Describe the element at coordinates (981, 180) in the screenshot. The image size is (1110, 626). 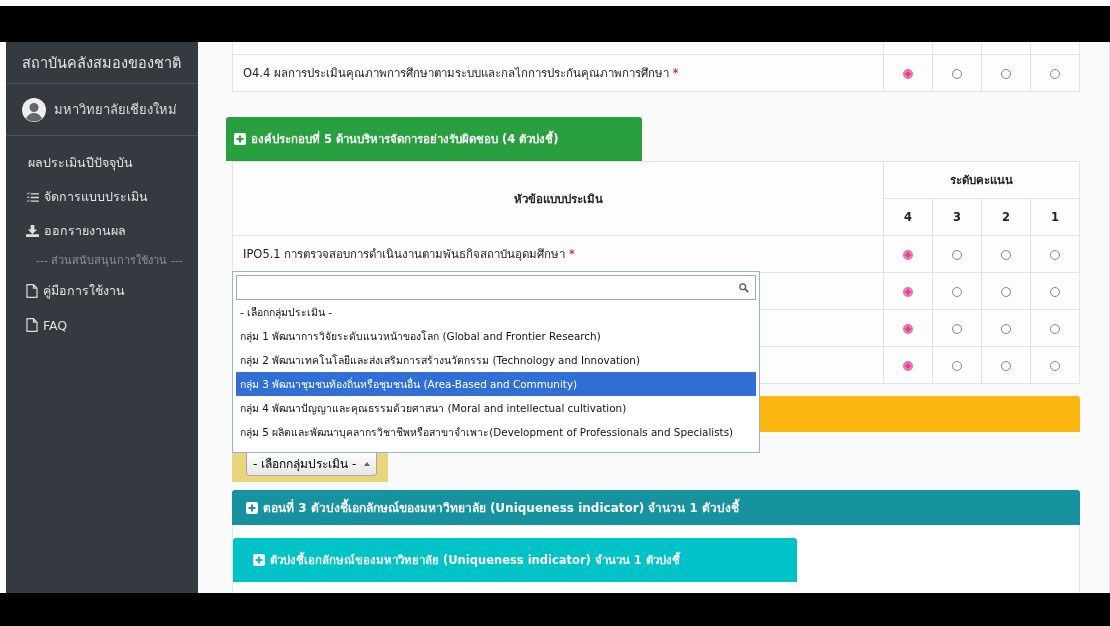
I see `column-header: ระดับคะแนน` at that location.